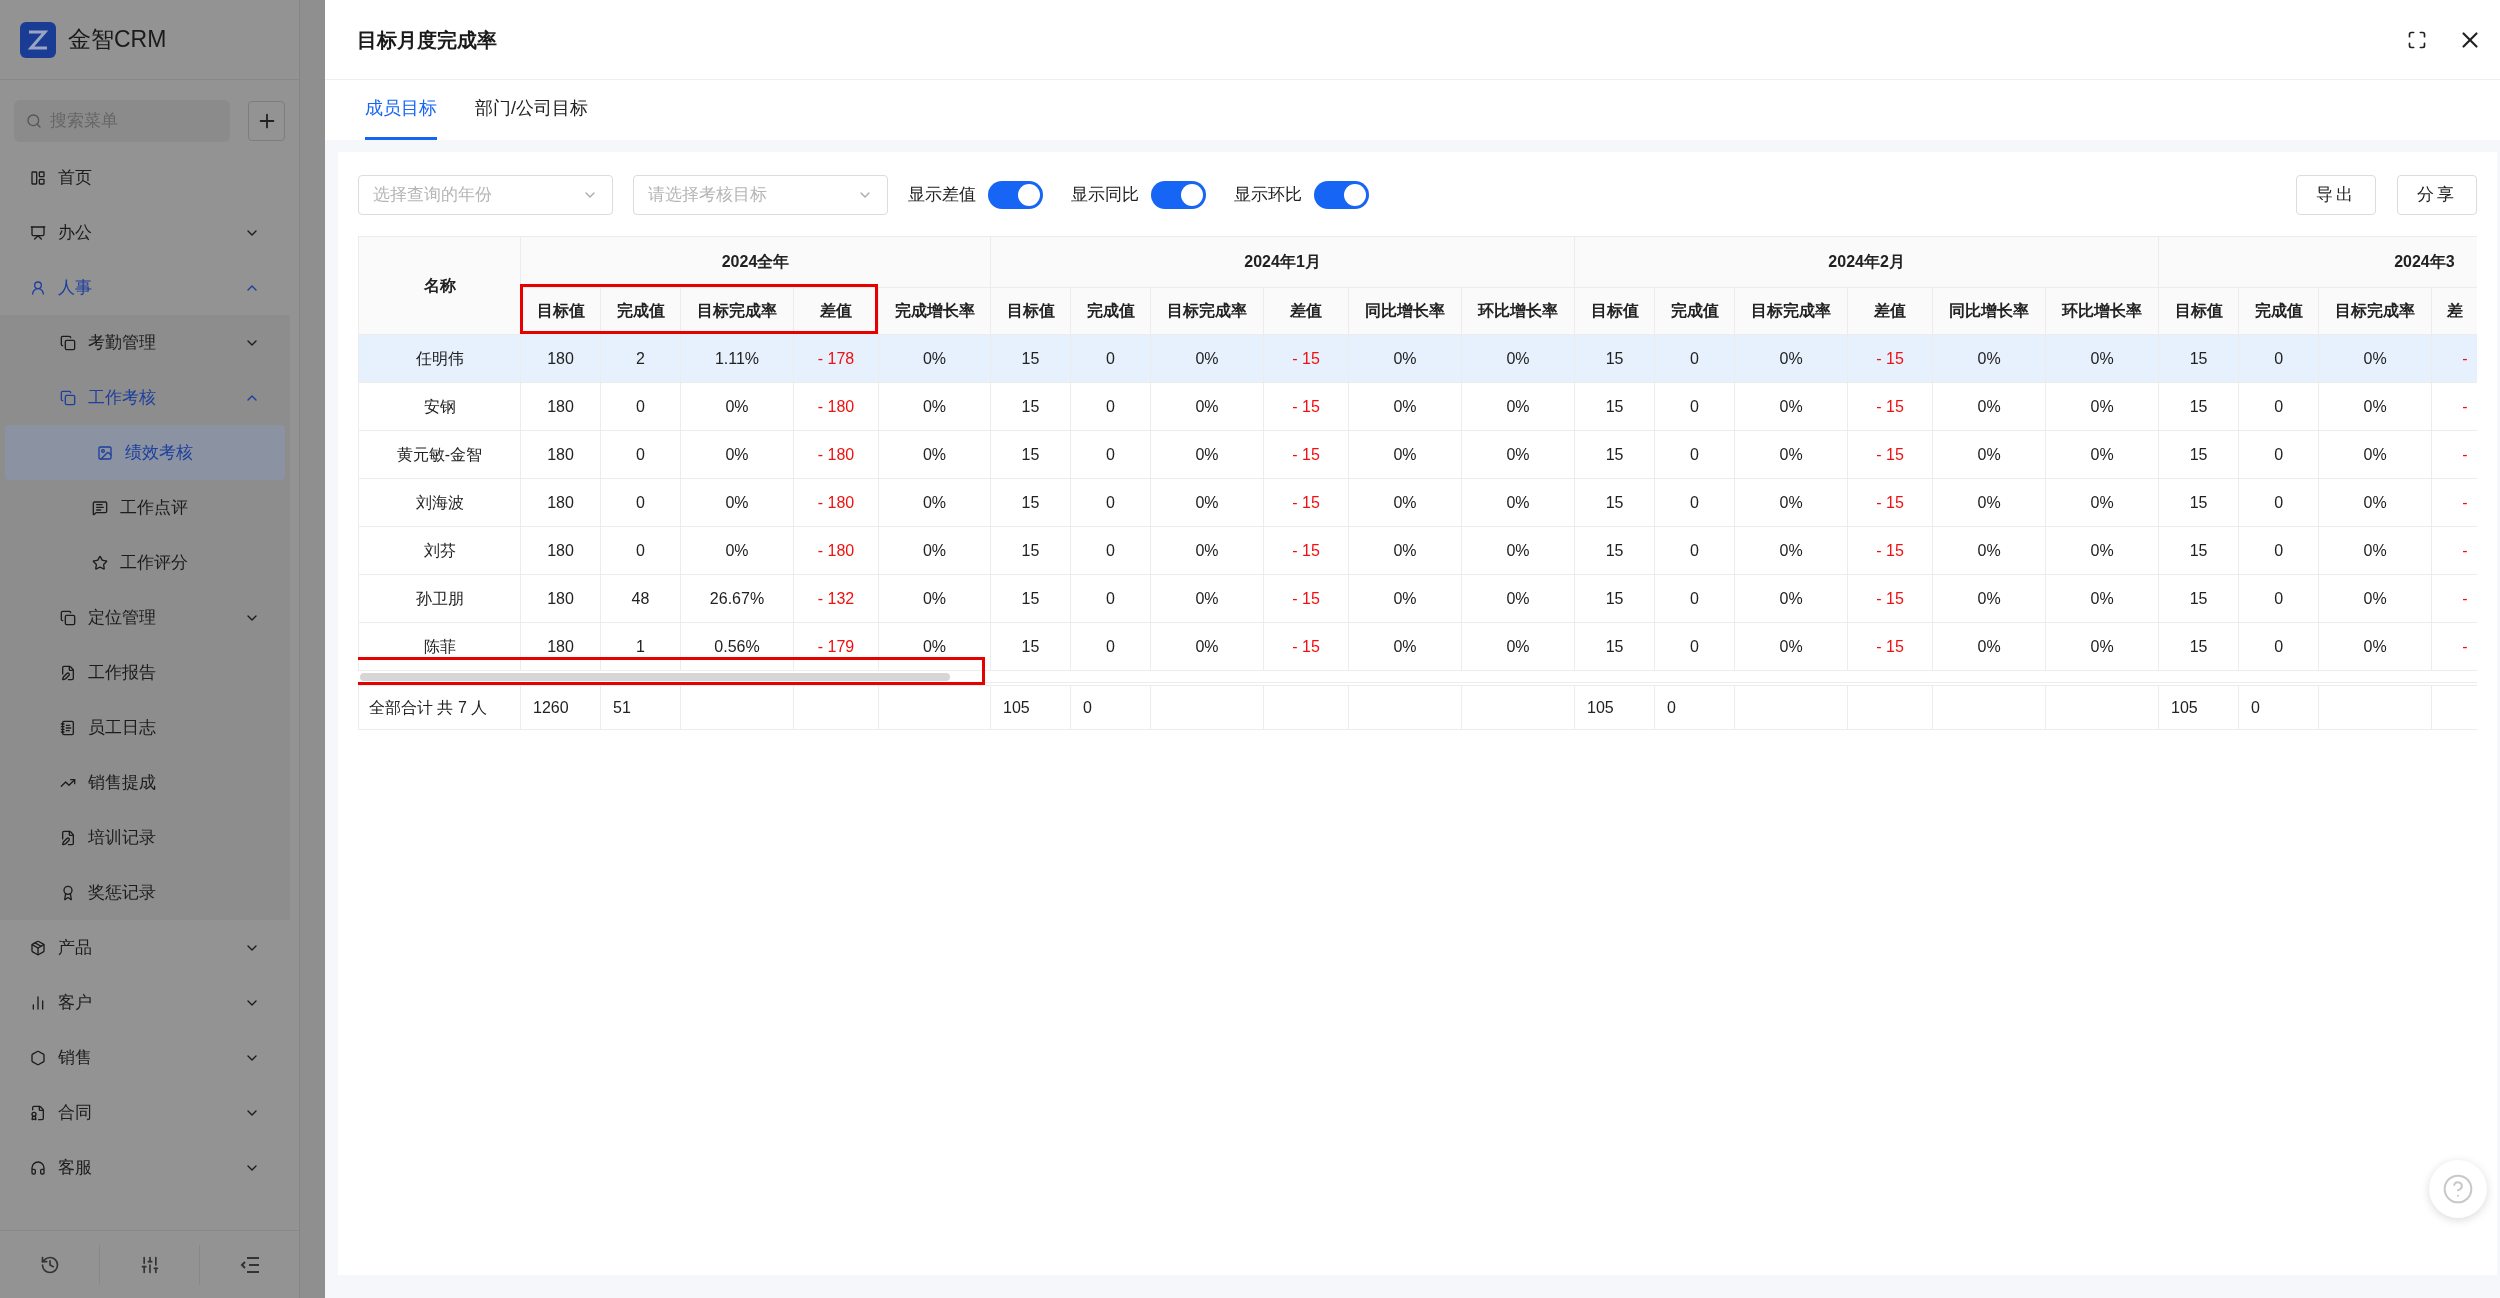  What do you see at coordinates (655, 677) in the screenshot?
I see `scrollbar` at bounding box center [655, 677].